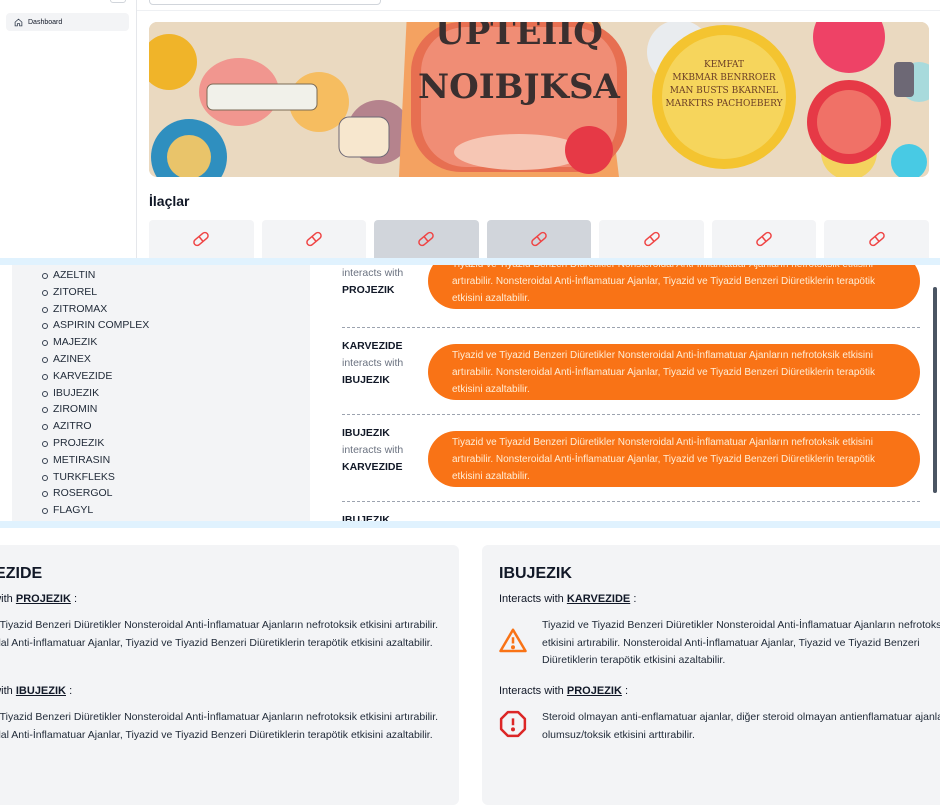  What do you see at coordinates (95, 426) in the screenshot?
I see `list-item: AZITRO` at bounding box center [95, 426].